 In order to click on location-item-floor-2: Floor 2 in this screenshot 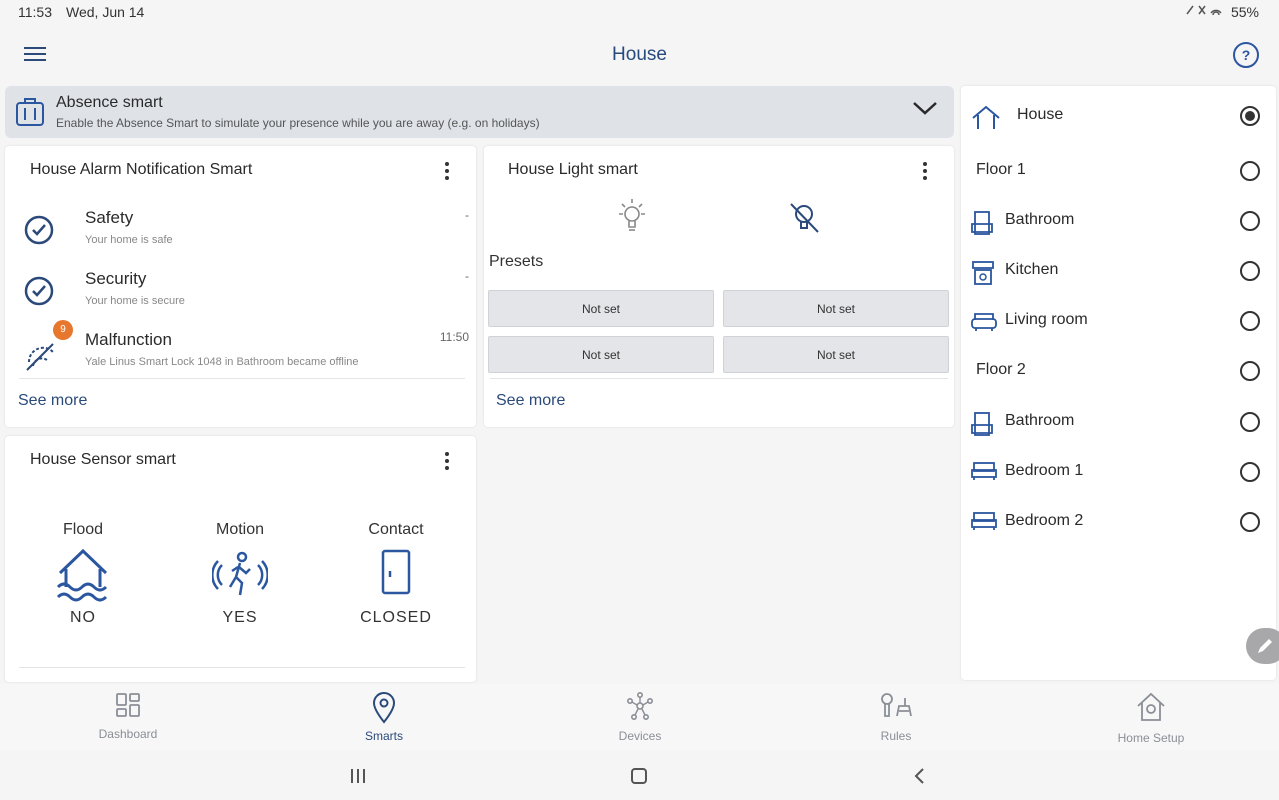, I will do `click(1118, 371)`.